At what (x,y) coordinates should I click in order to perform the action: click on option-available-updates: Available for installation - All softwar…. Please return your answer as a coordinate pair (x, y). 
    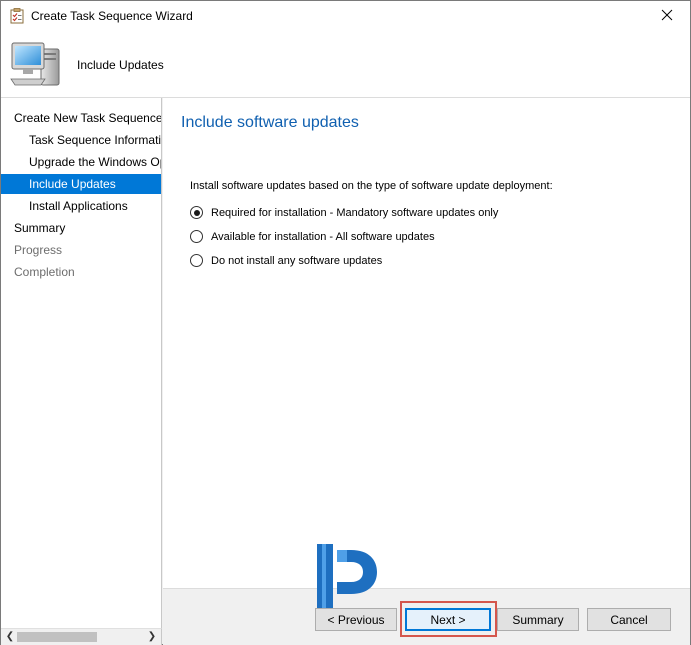
    Looking at the image, I should click on (312, 236).